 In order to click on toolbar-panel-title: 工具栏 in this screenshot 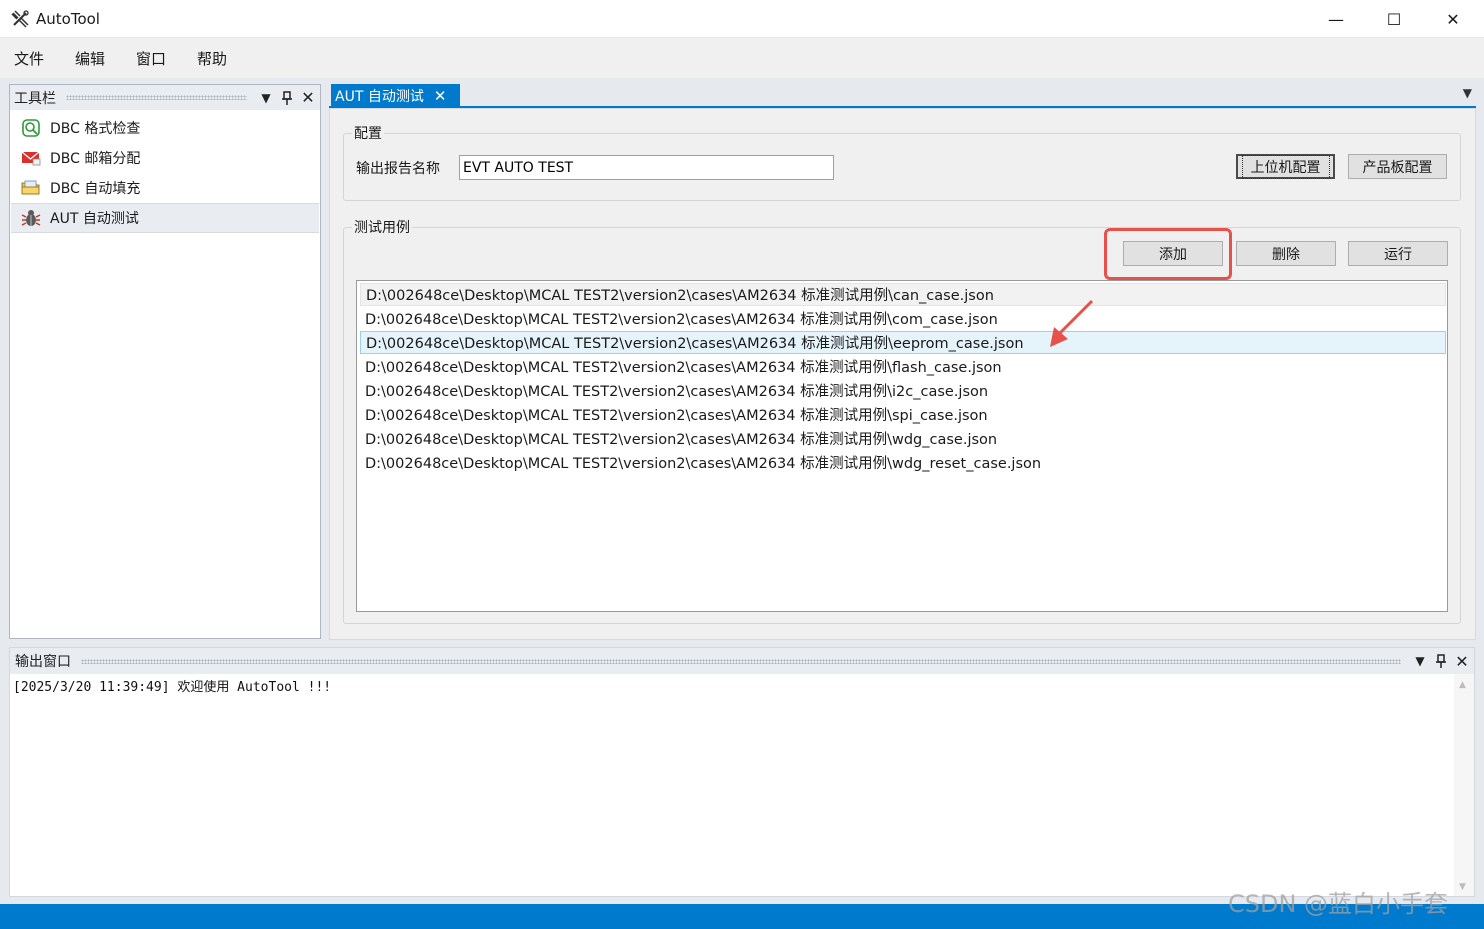, I will do `click(35, 98)`.